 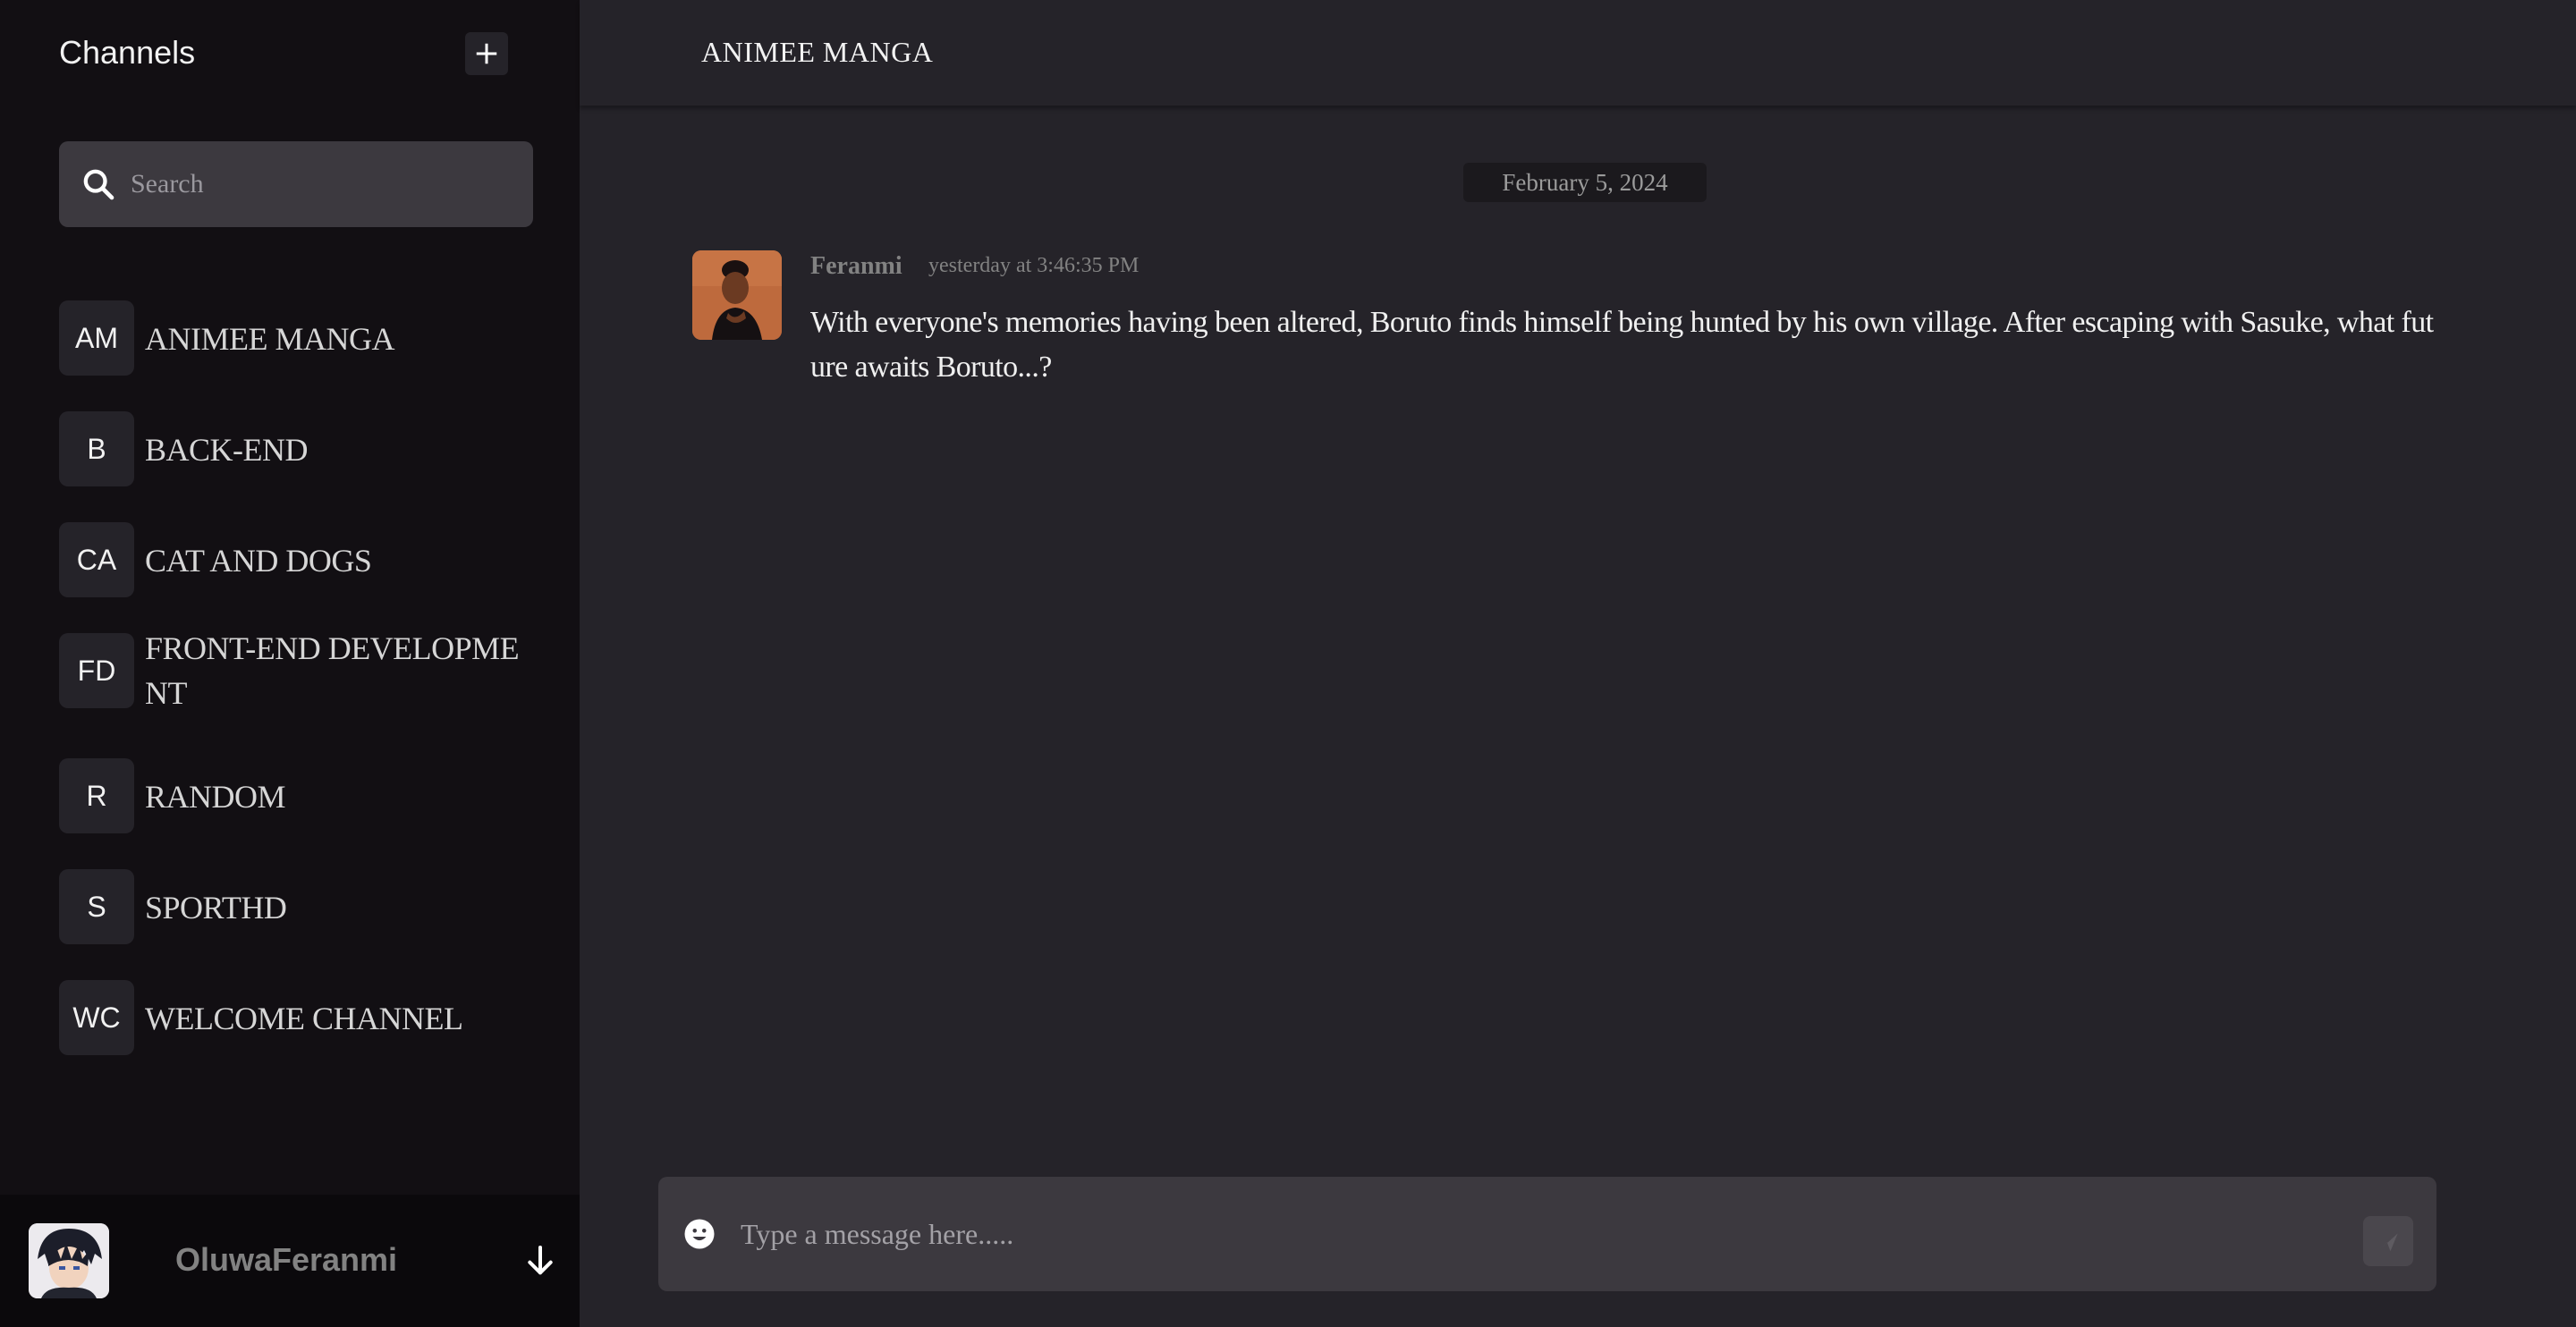 I want to click on sidebar-title: Channels, so click(x=127, y=52).